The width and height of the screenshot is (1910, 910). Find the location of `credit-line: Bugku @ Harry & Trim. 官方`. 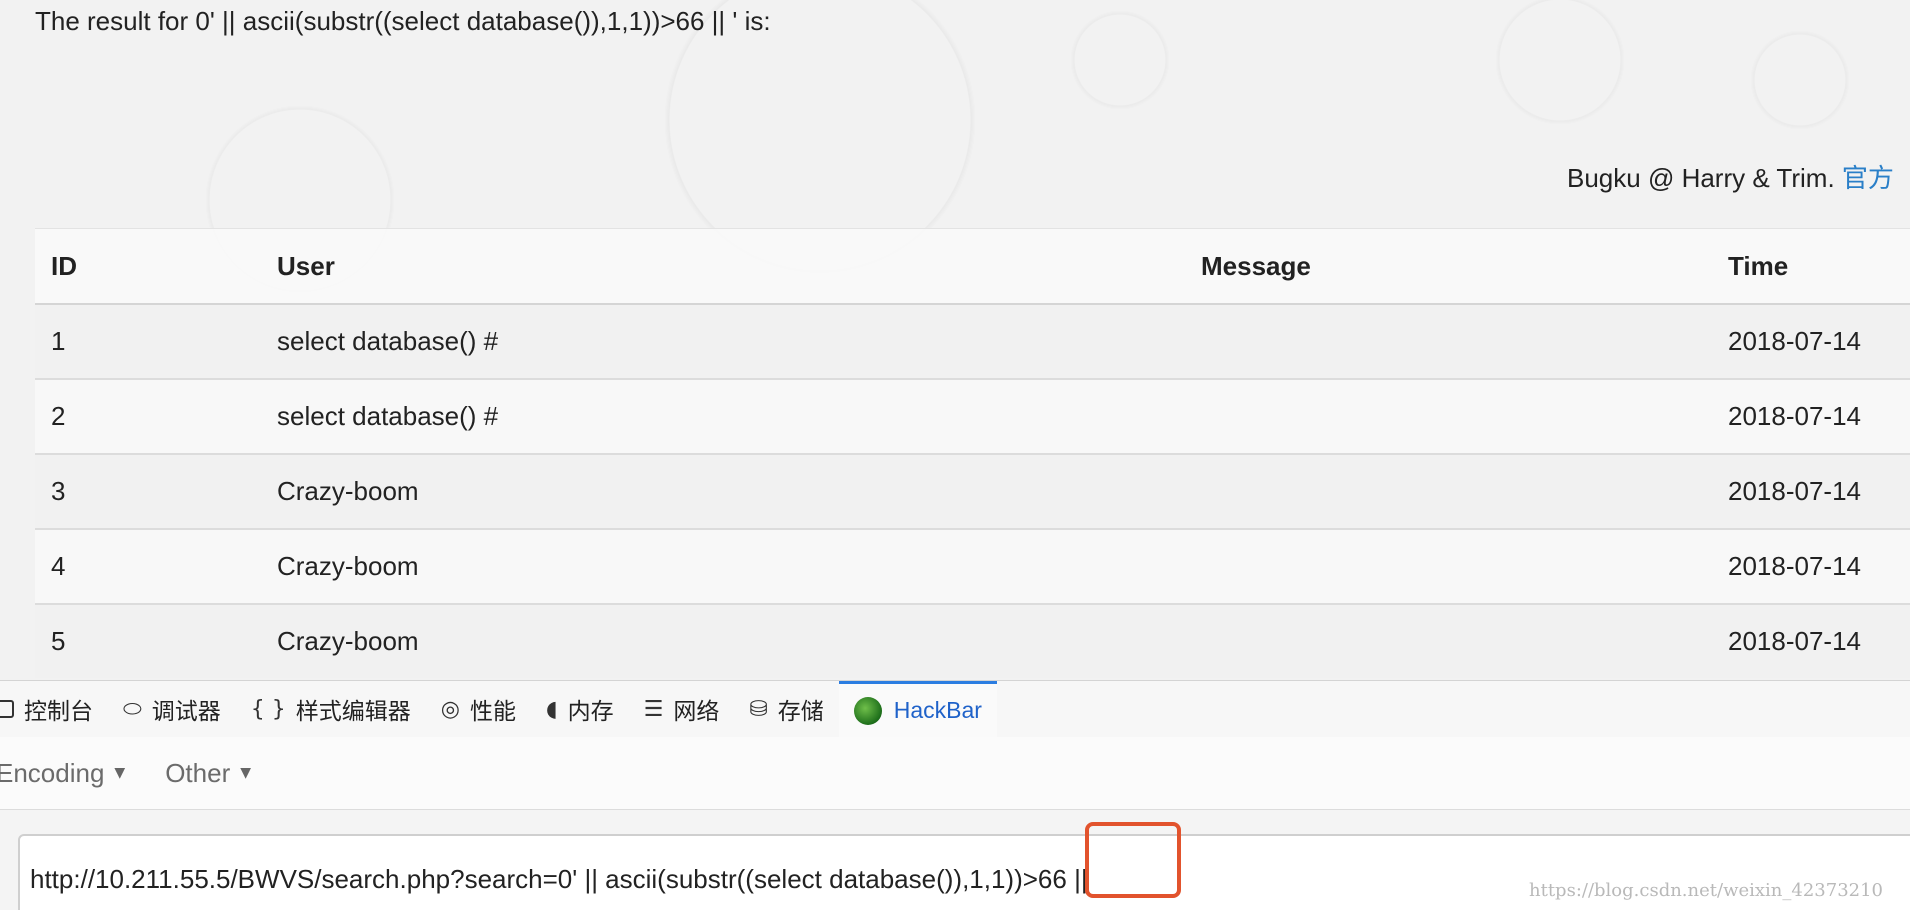

credit-line: Bugku @ Harry & Trim. 官方 is located at coordinates (1730, 176).